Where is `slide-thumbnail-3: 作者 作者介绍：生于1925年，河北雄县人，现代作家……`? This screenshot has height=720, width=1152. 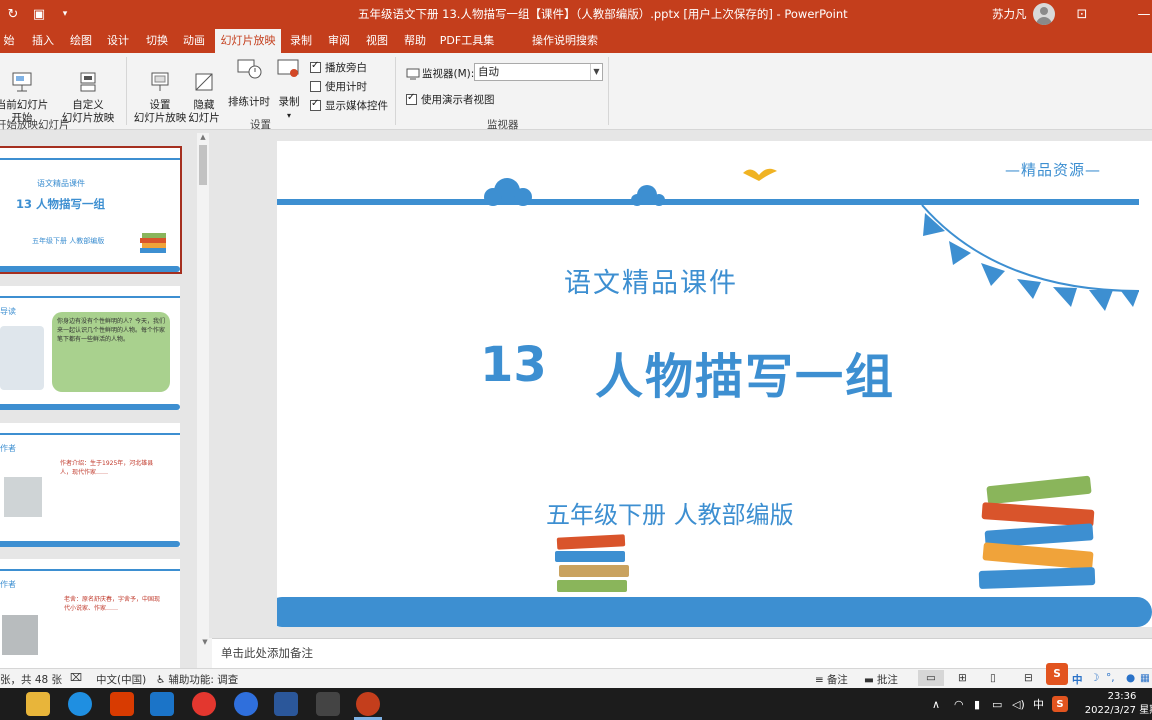
slide-thumbnail-3: 作者 作者介绍：生于1925年，河北雄县人，现代作家…… is located at coordinates (90, 485).